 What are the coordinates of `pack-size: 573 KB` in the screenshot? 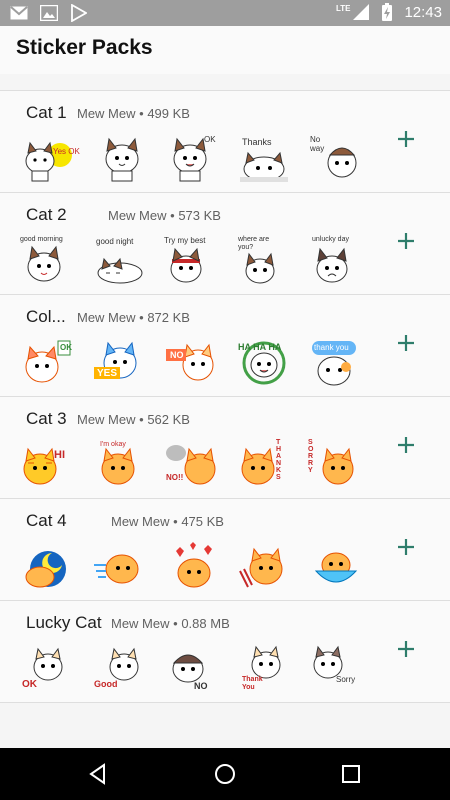 It's located at (199, 215).